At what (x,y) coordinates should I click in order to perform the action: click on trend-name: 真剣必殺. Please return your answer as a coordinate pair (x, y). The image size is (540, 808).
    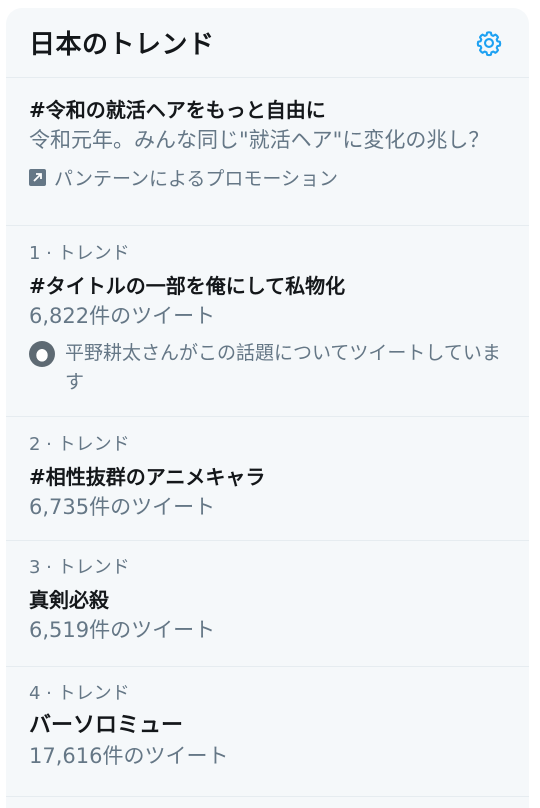
    Looking at the image, I should click on (69, 600).